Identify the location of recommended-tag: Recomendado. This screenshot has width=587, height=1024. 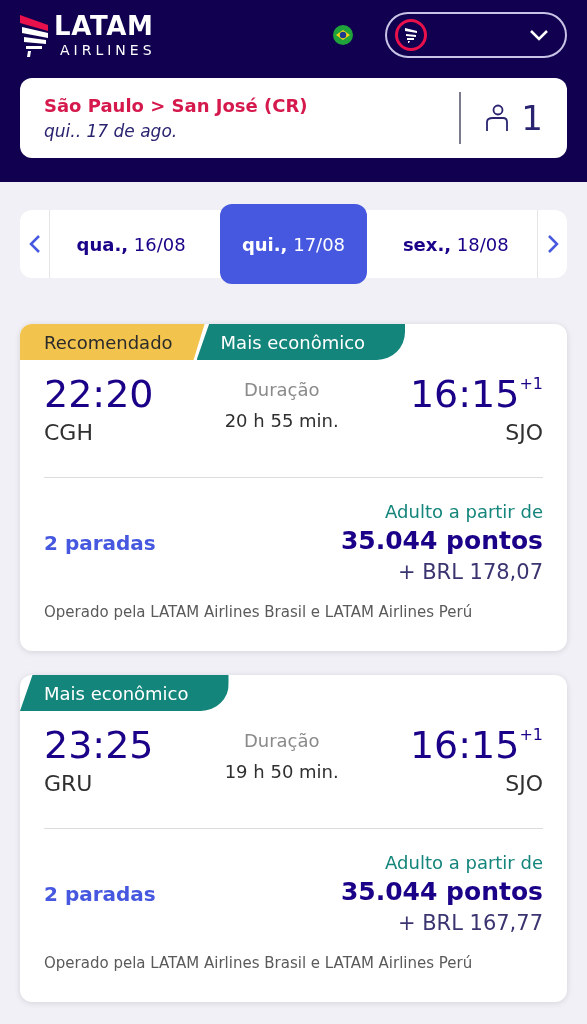
(112, 342).